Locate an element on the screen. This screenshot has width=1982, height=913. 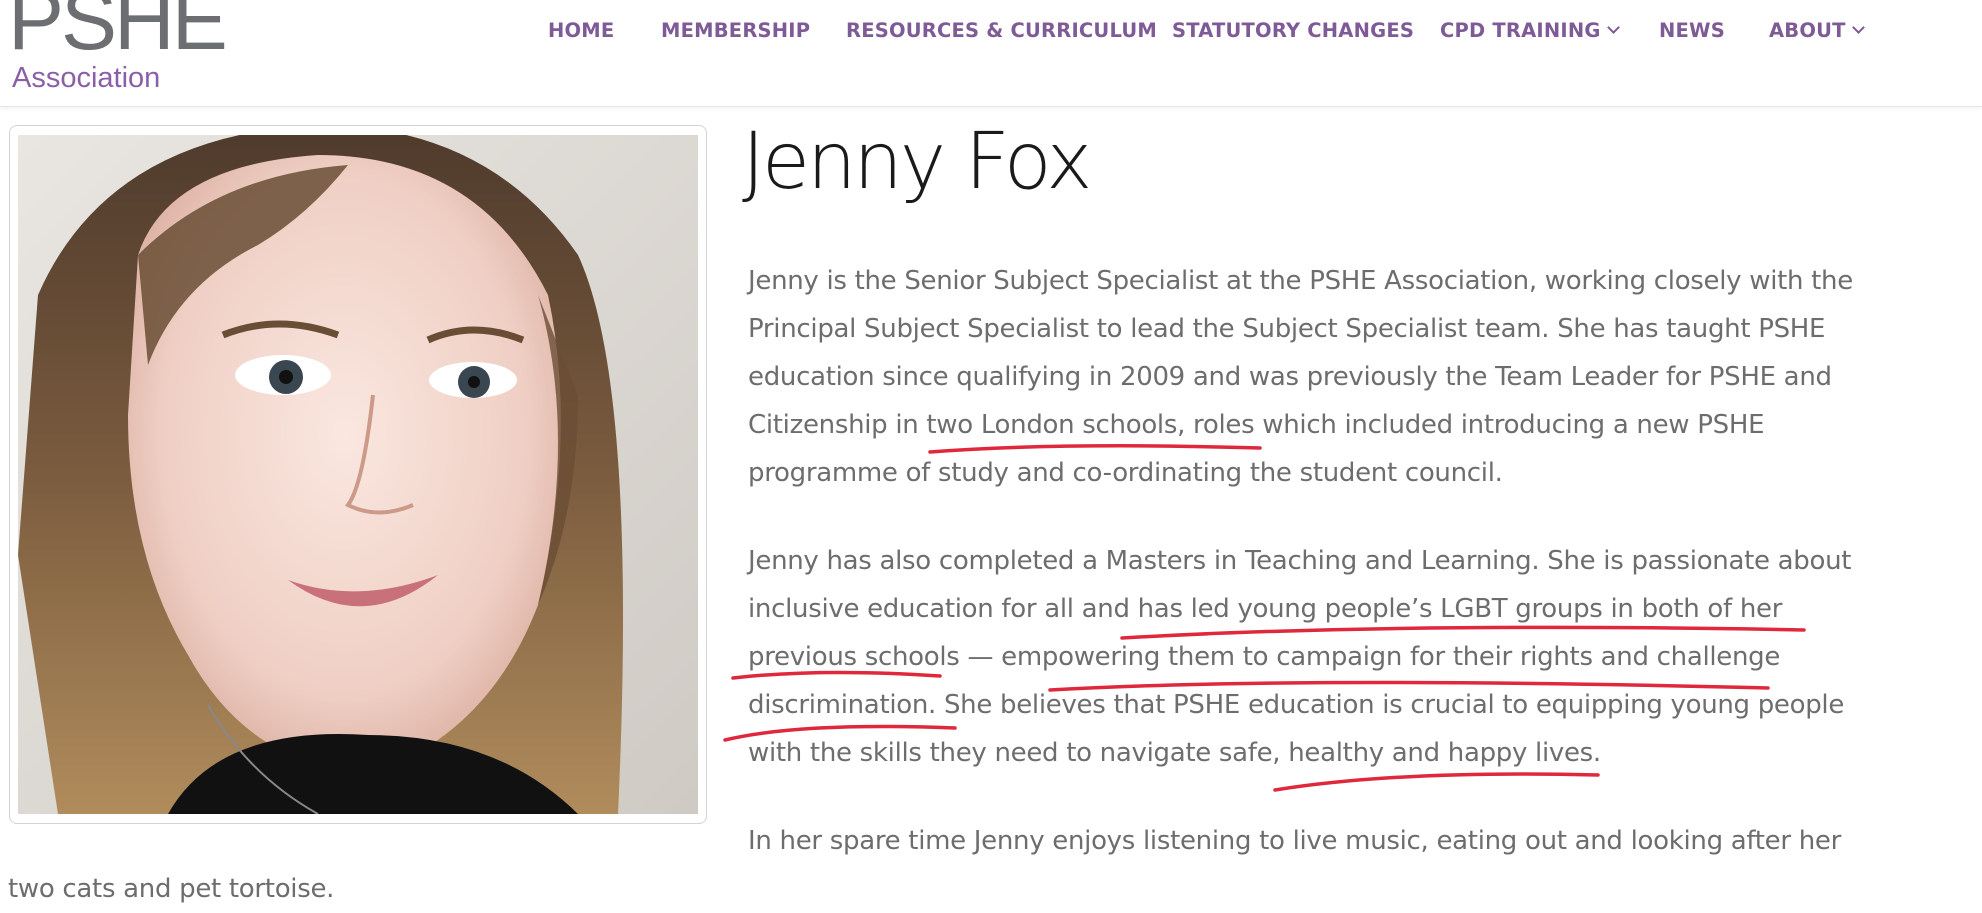
nav-cpd-label: CPD TRAINING is located at coordinates (1520, 30).